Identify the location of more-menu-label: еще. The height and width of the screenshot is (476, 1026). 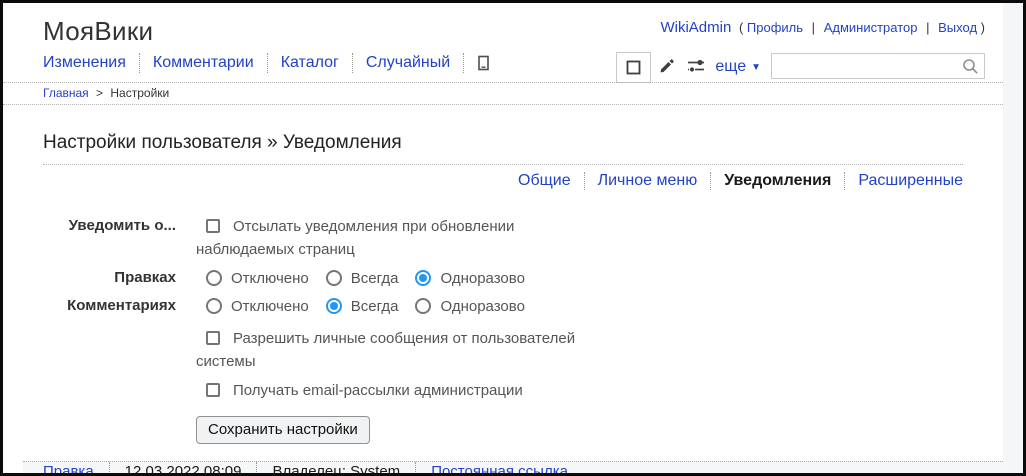
(731, 66).